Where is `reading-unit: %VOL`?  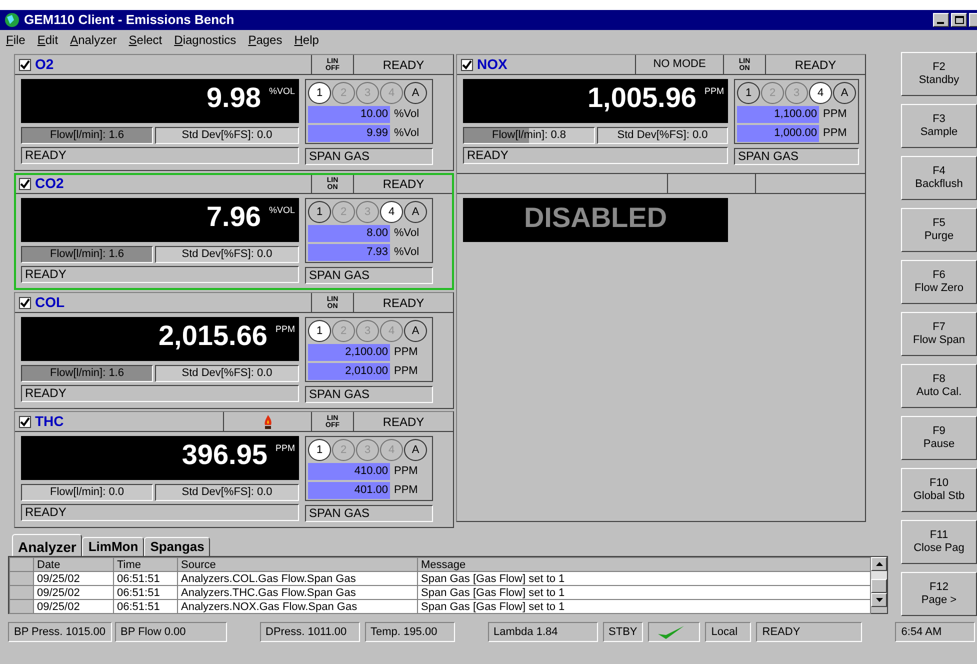
reading-unit: %VOL is located at coordinates (281, 91).